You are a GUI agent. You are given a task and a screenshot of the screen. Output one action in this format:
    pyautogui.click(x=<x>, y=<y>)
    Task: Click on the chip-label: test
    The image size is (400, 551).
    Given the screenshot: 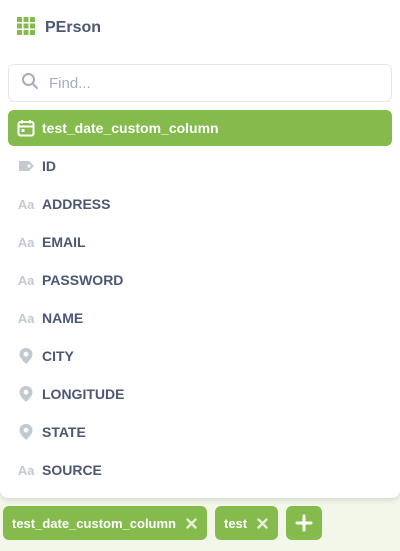 What is the action you would take?
    pyautogui.click(x=236, y=523)
    